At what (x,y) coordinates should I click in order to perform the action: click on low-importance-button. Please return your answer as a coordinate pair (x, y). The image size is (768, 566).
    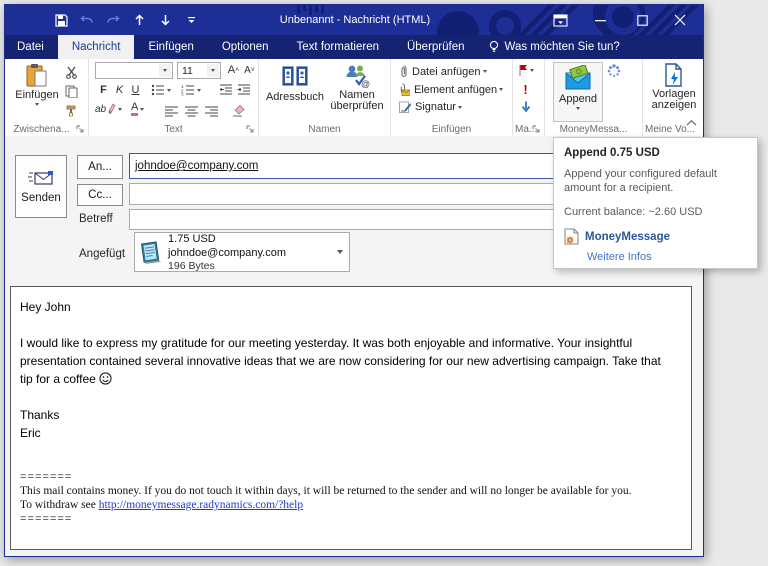
    Looking at the image, I should click on (525, 107).